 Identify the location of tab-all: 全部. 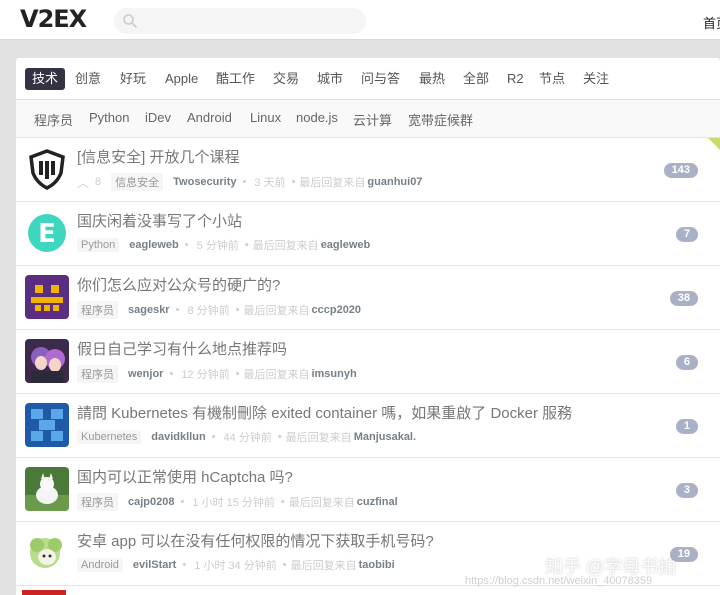
(476, 79).